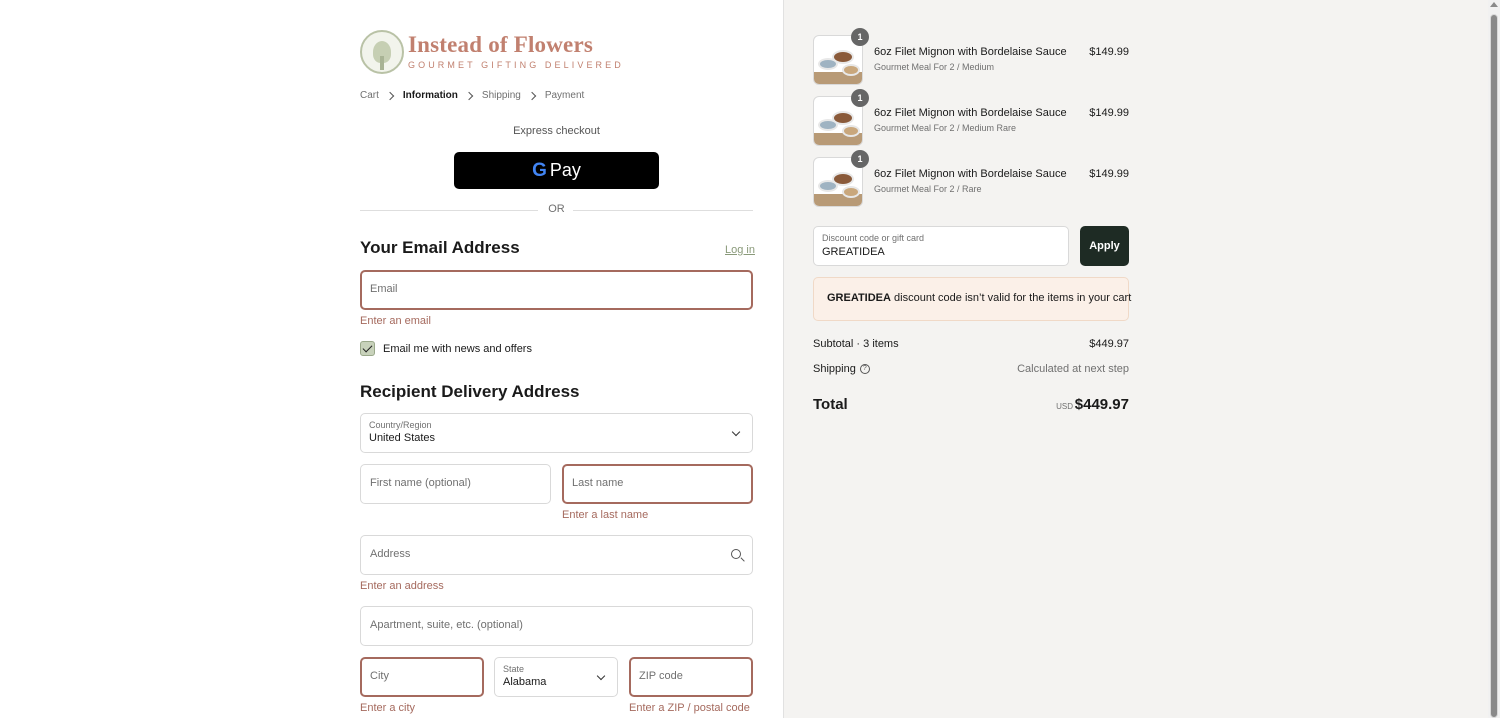 This screenshot has width=1500, height=718. What do you see at coordinates (525, 682) in the screenshot?
I see `state-value: Alabama` at bounding box center [525, 682].